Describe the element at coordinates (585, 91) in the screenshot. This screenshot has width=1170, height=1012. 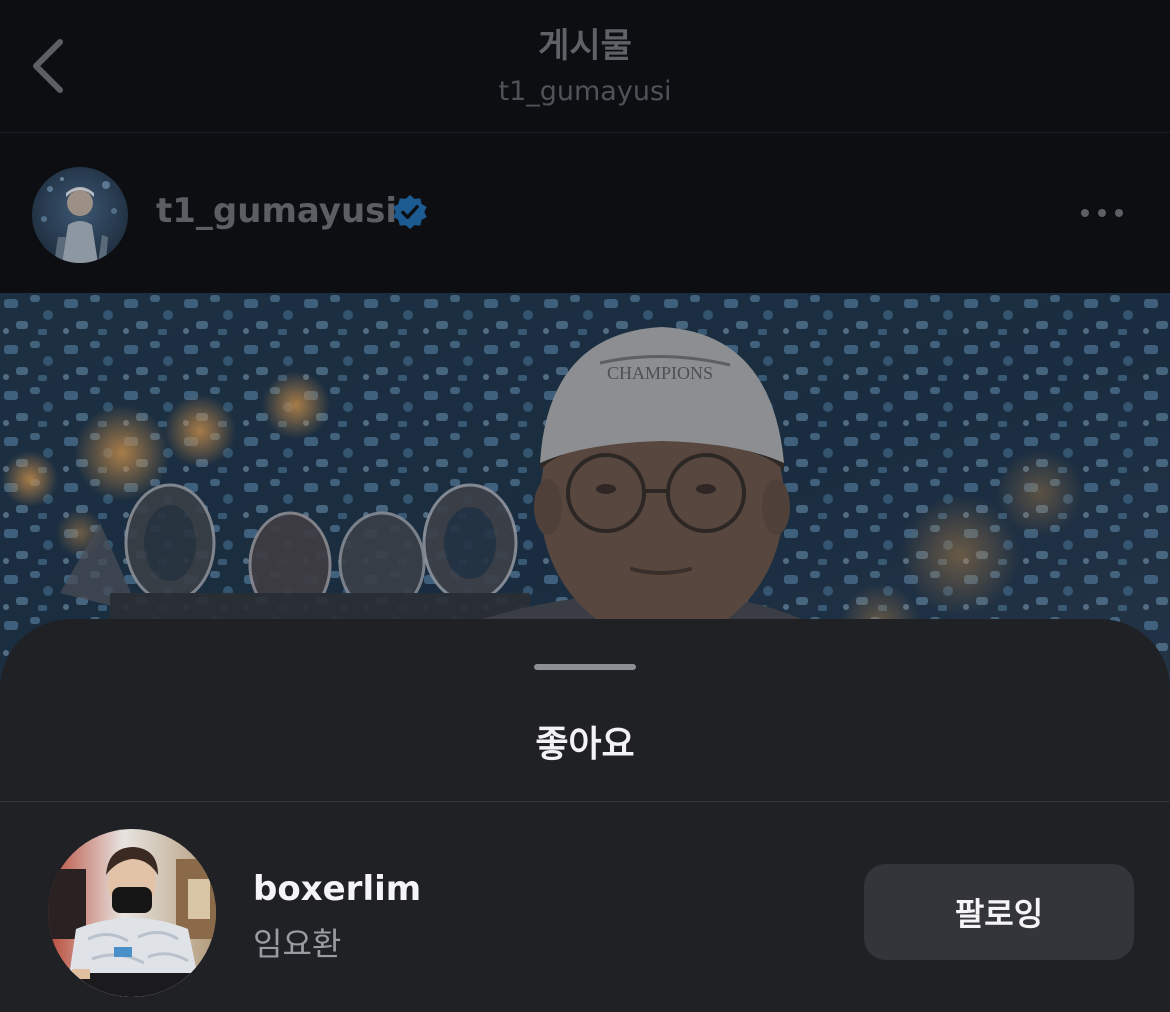
I see `page-subtitle: t1_gumayusi` at that location.